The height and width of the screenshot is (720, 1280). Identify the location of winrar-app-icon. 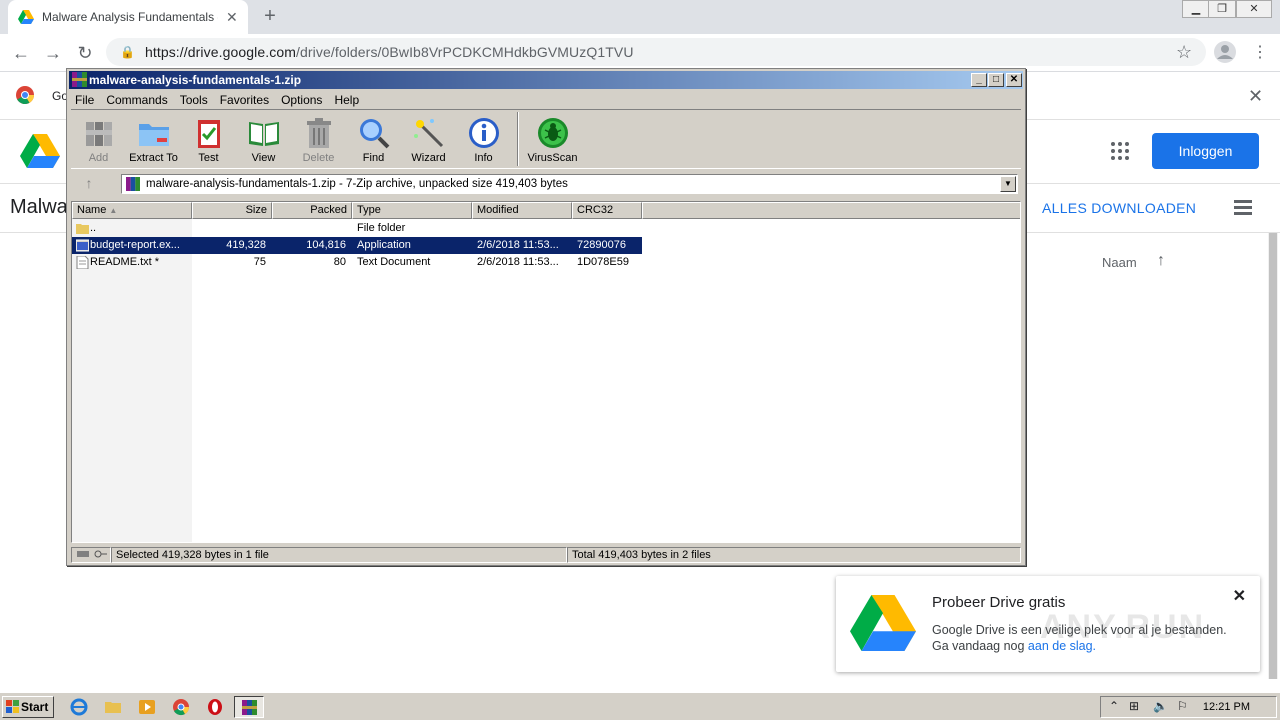
(79, 79).